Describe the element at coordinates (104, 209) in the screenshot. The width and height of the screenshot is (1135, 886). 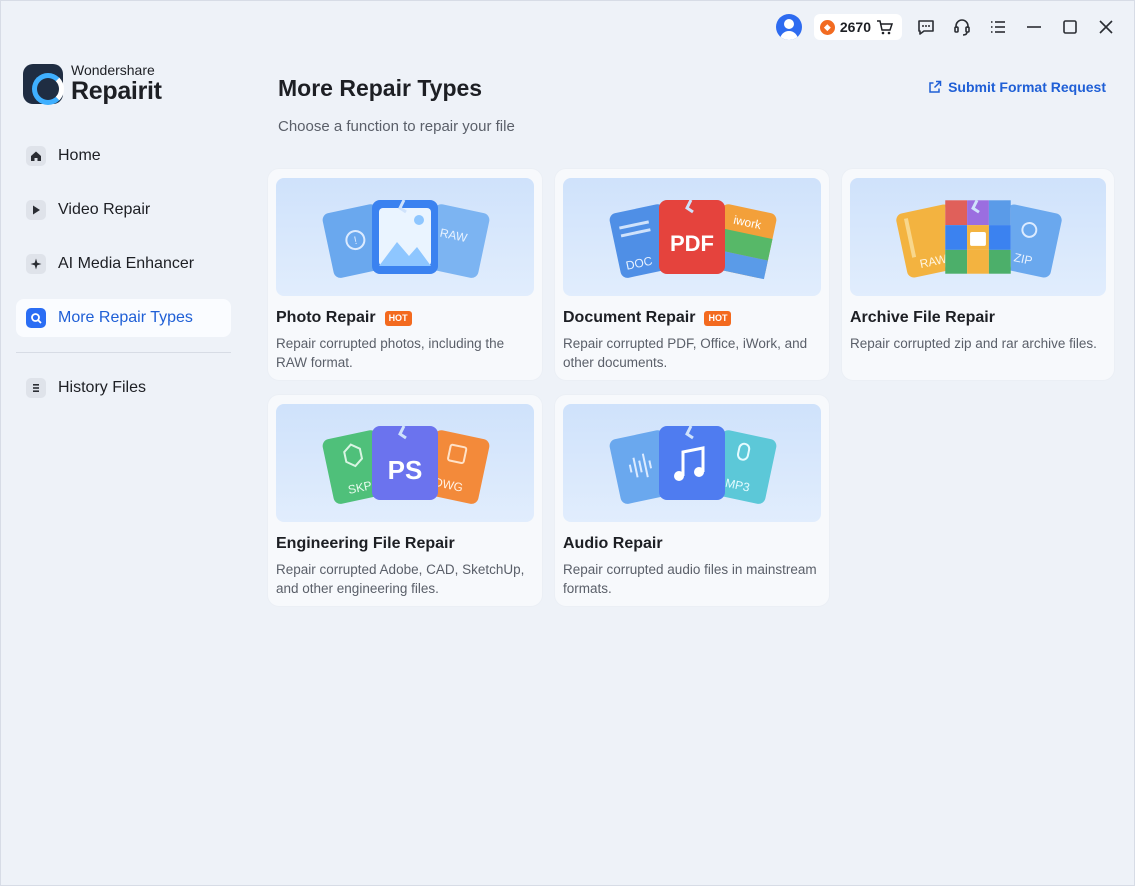
I see `sidebar-item-label: Video Repair` at that location.